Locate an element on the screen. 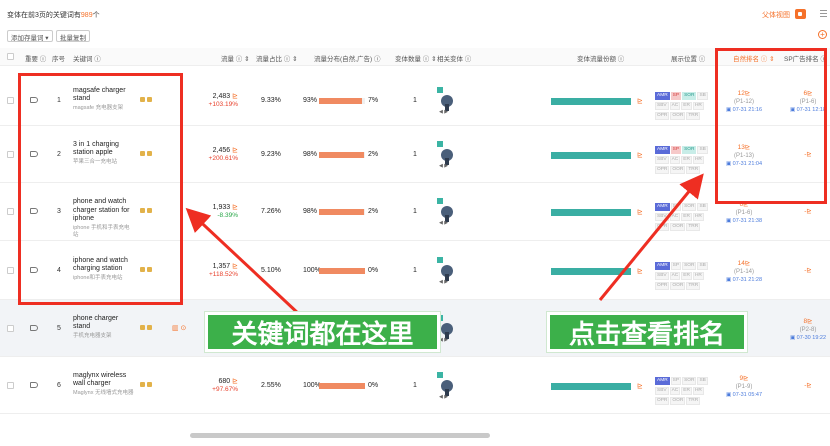 The image size is (830, 446). keywords-callout: 关键词都在这里 is located at coordinates (322, 332).